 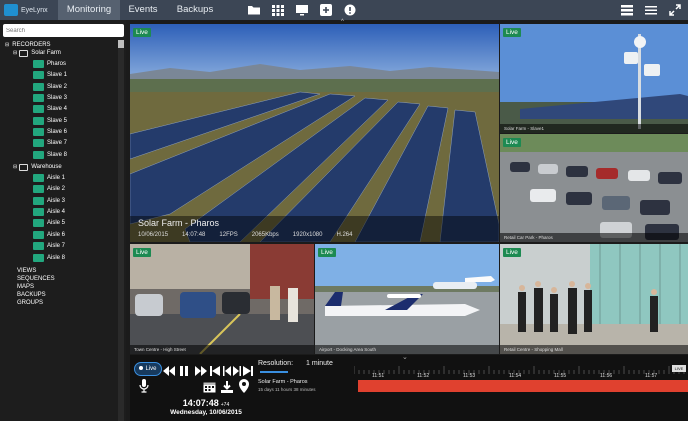 What do you see at coordinates (50, 87) in the screenshot?
I see `camera-item: Slave 2` at bounding box center [50, 87].